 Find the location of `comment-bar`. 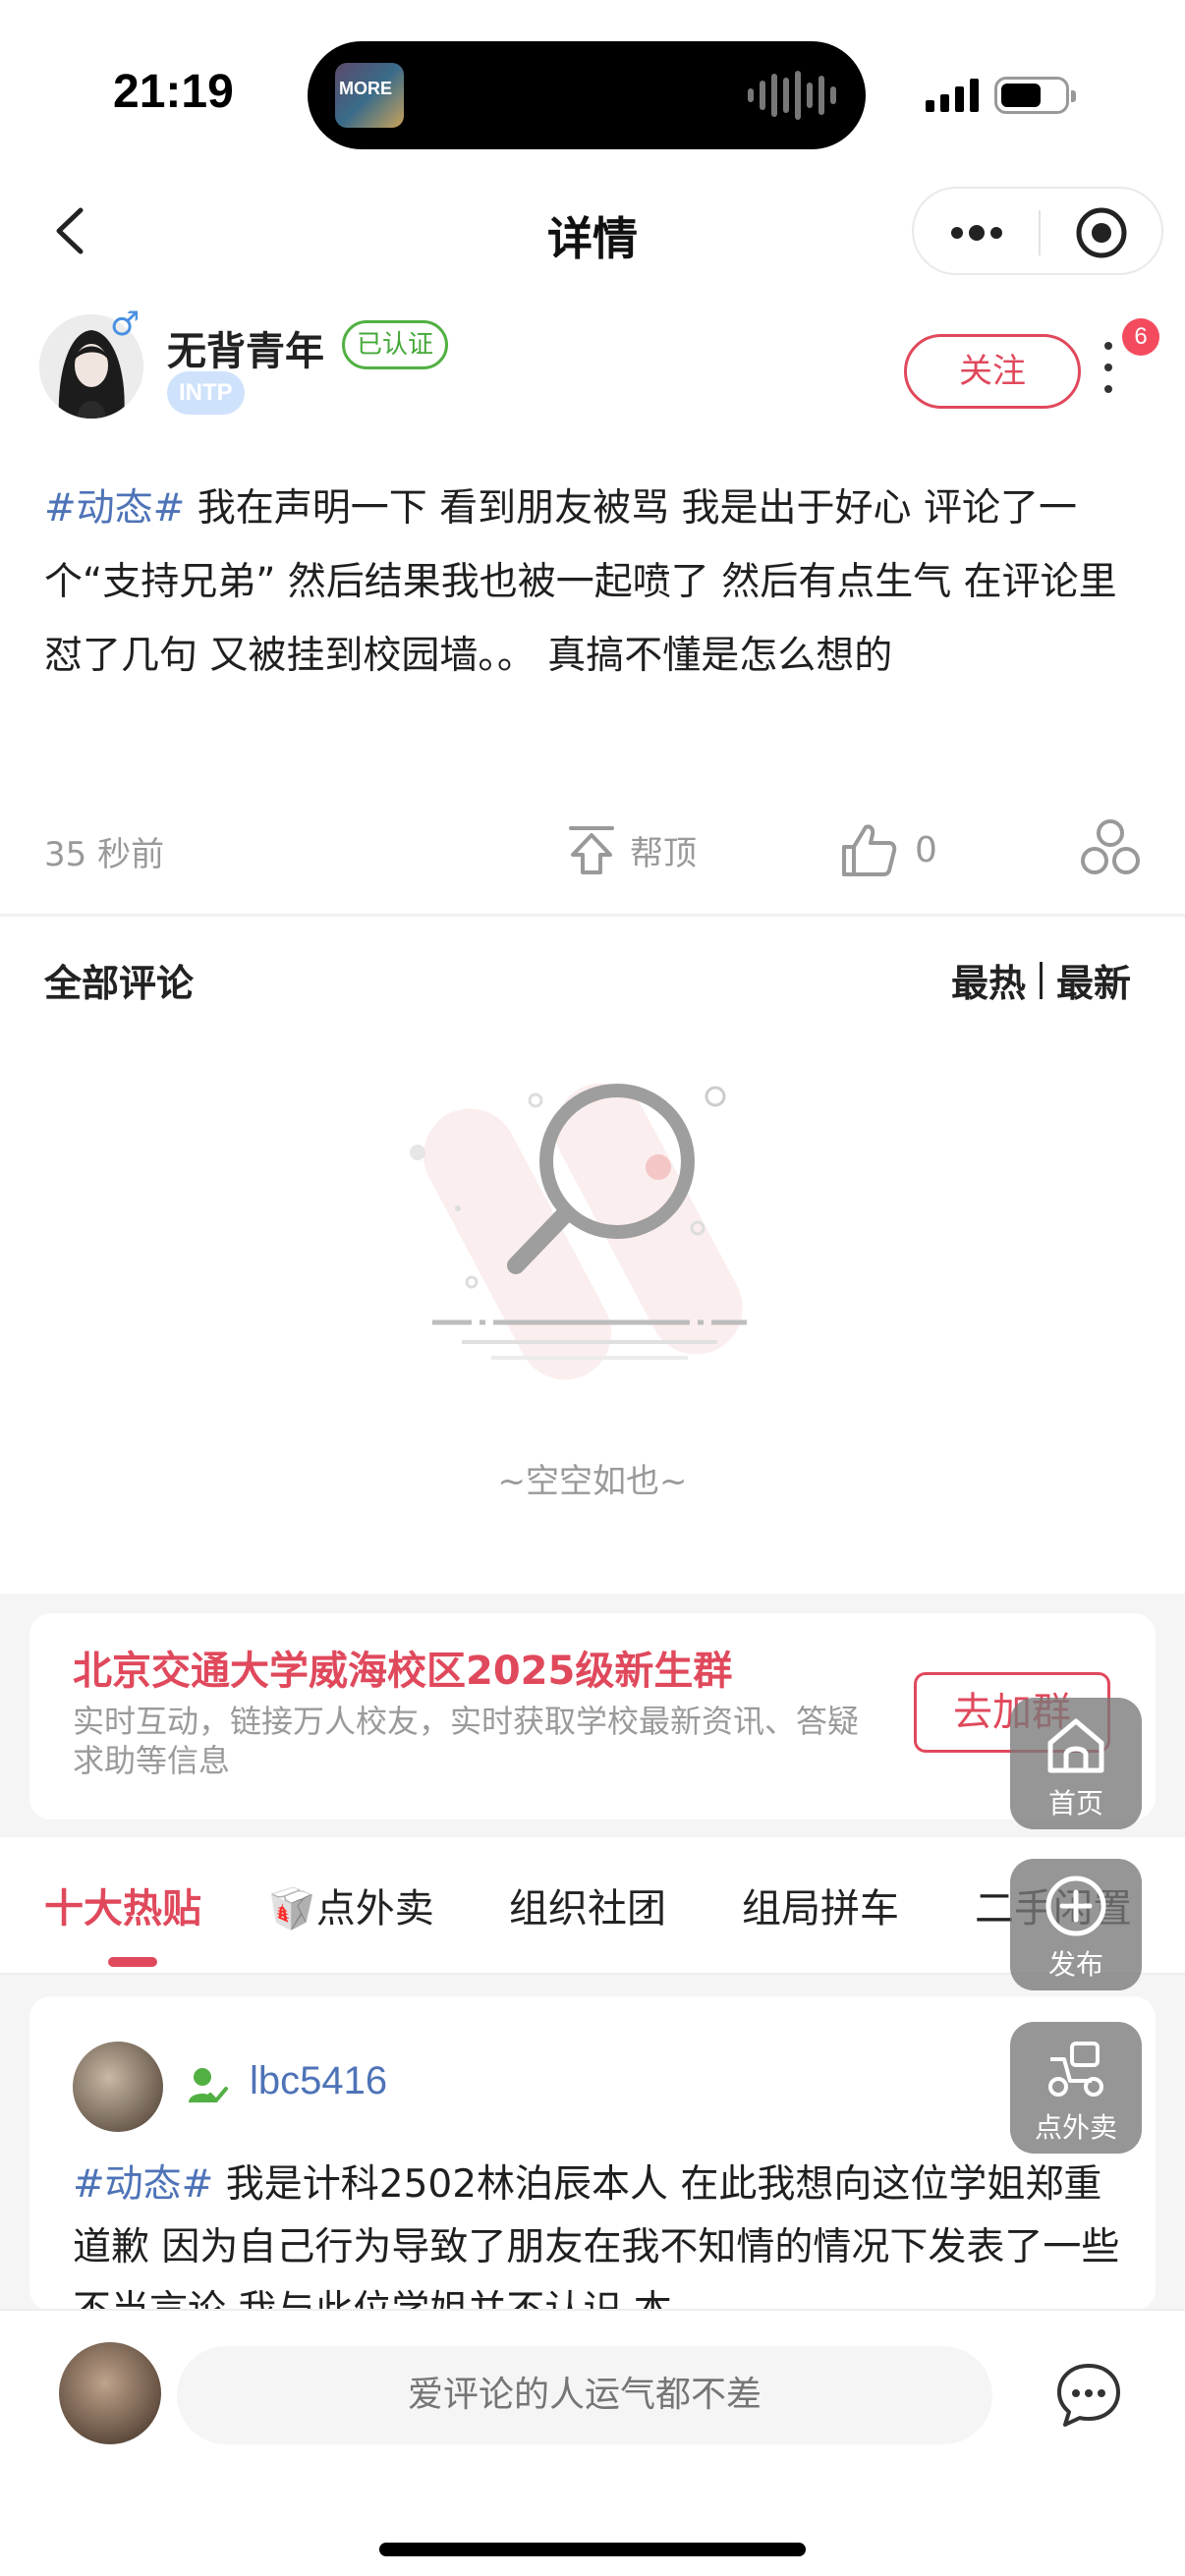

comment-bar is located at coordinates (592, 2442).